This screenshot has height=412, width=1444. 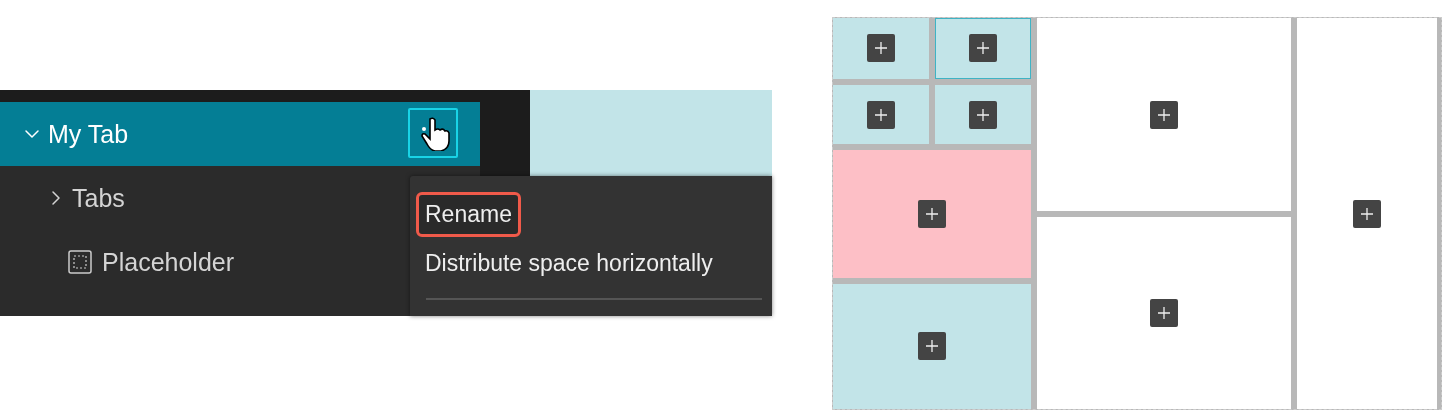 What do you see at coordinates (240, 134) in the screenshot?
I see `tree-item: My Tab` at bounding box center [240, 134].